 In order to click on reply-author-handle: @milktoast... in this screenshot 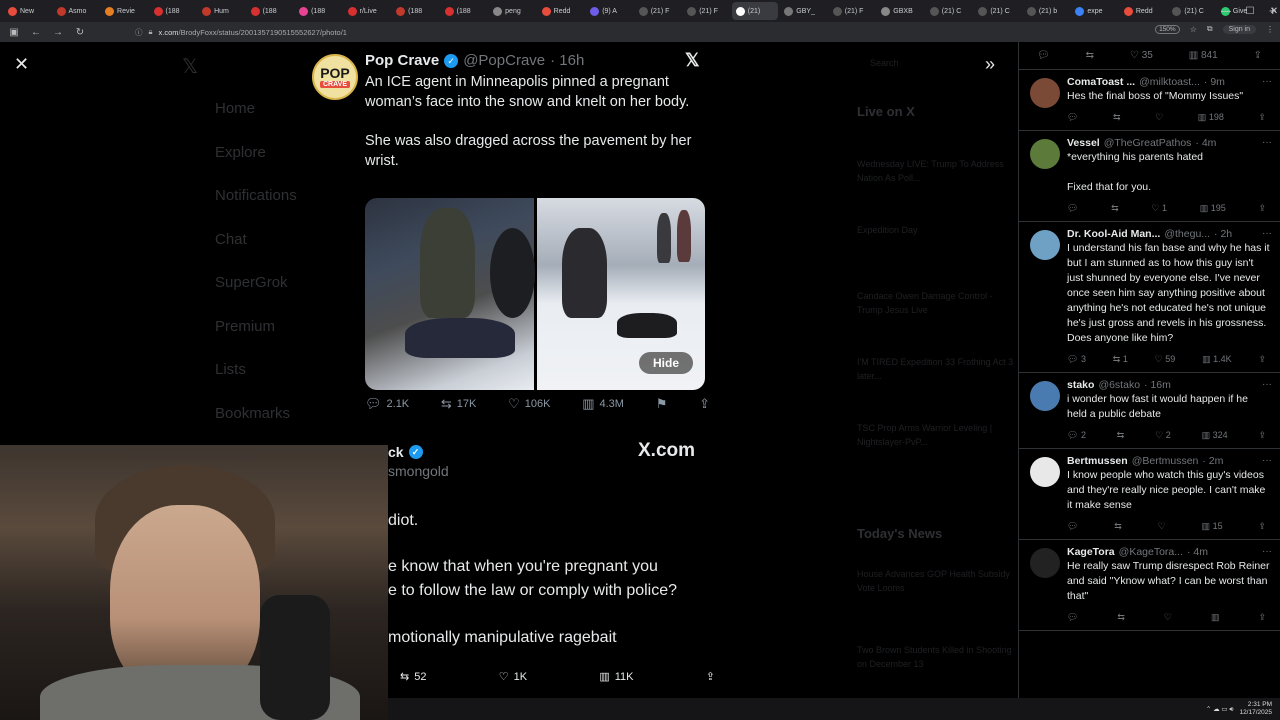, I will do `click(1169, 82)`.